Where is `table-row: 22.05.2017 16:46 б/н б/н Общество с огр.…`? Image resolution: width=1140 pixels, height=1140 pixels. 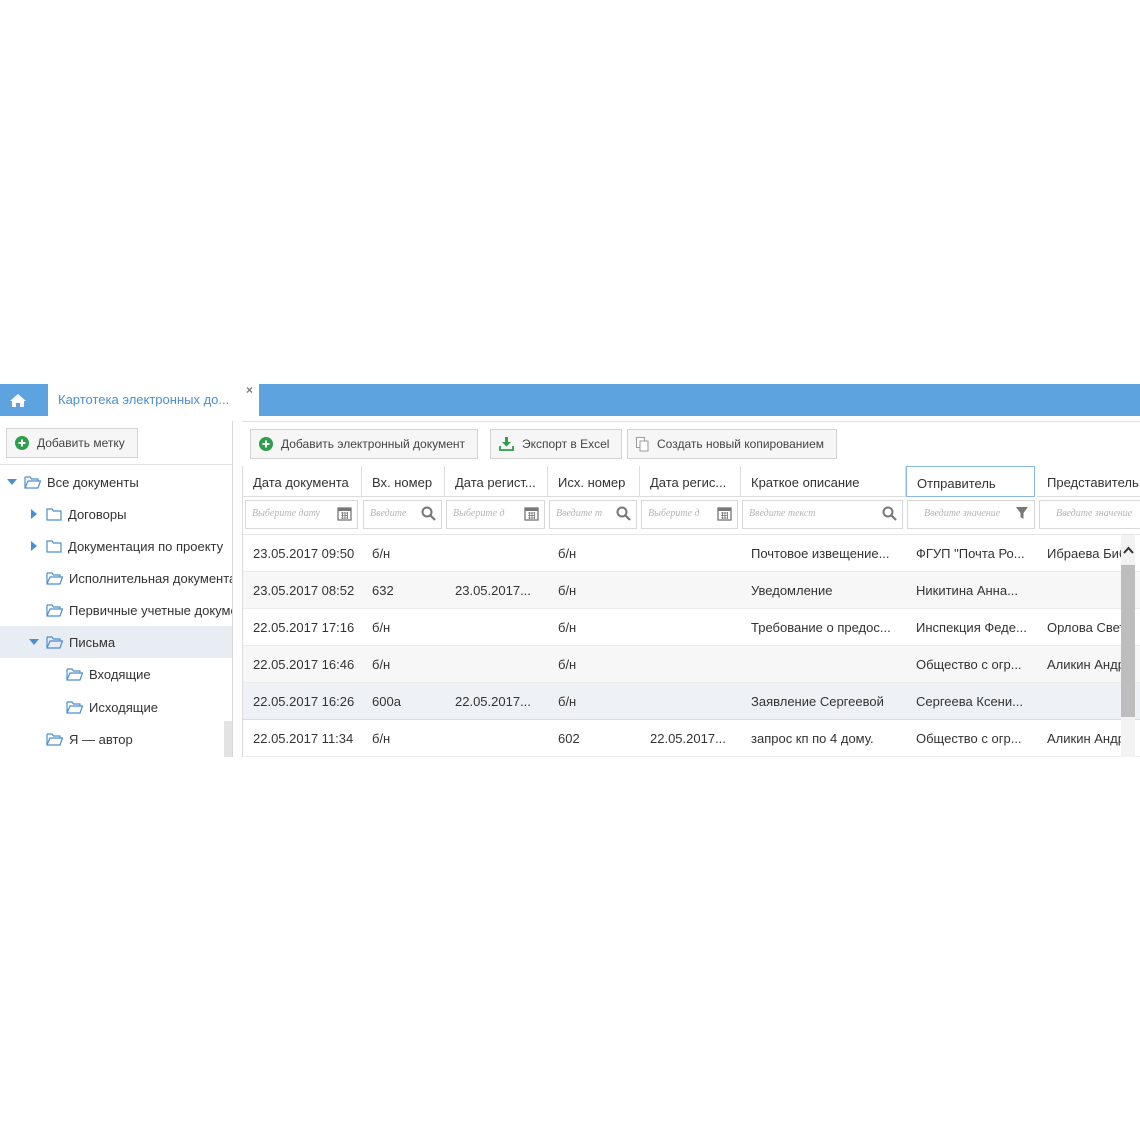 table-row: 22.05.2017 16:46 б/н б/н Общество с огр.… is located at coordinates (691, 664).